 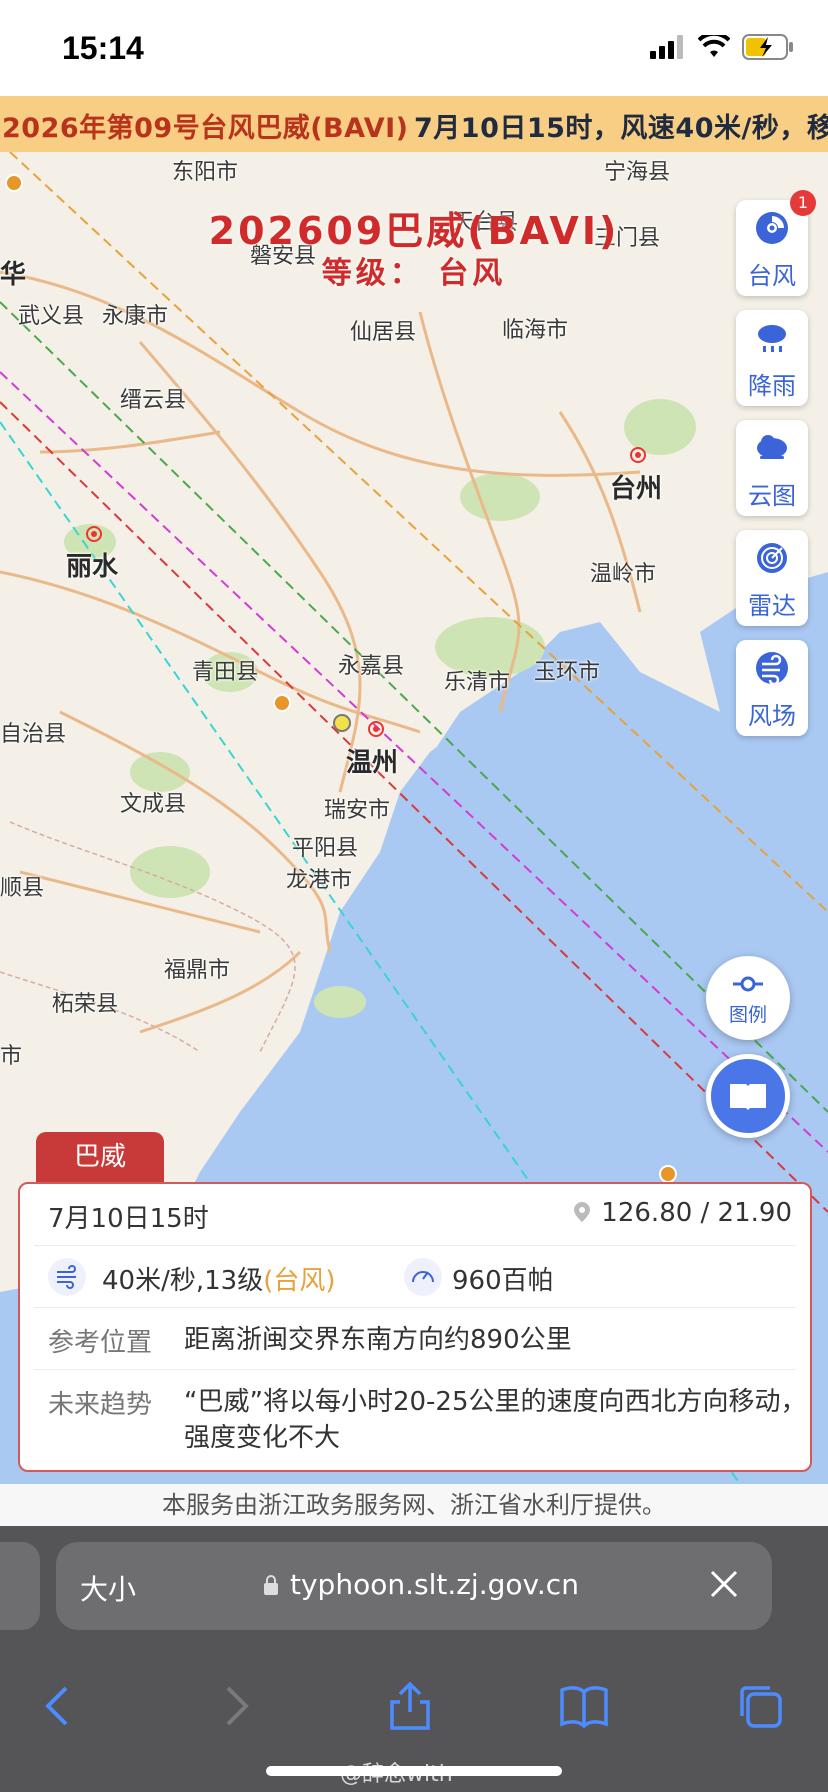 I want to click on tool-rain: 降雨, so click(x=772, y=358).